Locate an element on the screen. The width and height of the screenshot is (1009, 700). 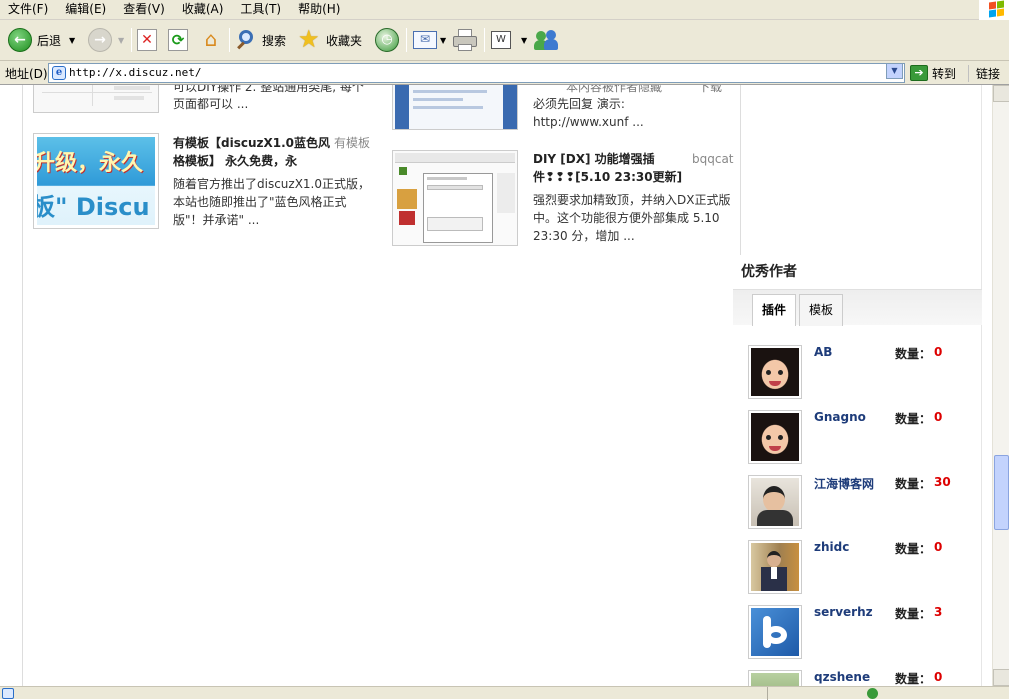
author-row: AB 数量： 0 is located at coordinates (863, 372).